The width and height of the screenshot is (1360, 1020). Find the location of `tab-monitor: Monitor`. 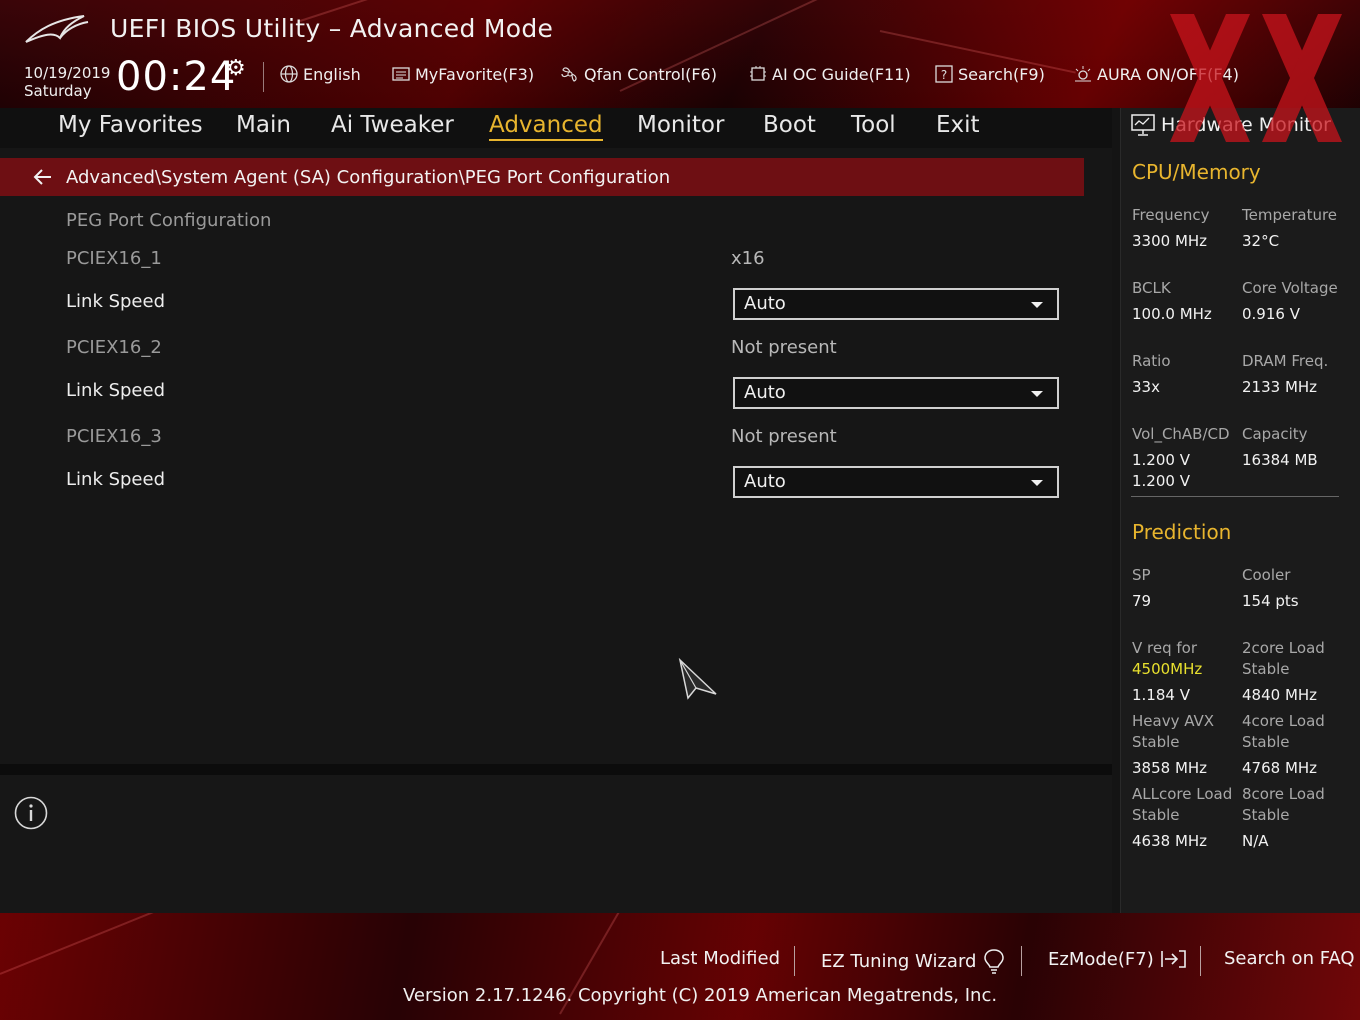

tab-monitor: Monitor is located at coordinates (680, 125).